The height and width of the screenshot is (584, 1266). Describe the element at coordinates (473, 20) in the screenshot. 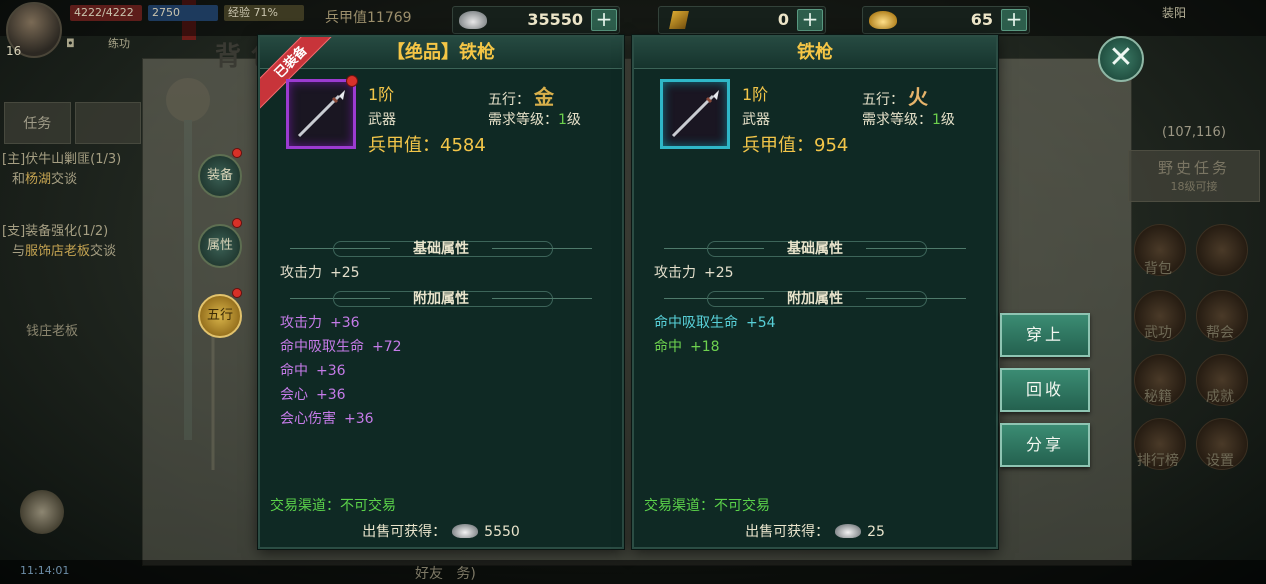

I see `silver-ingot-icon` at that location.